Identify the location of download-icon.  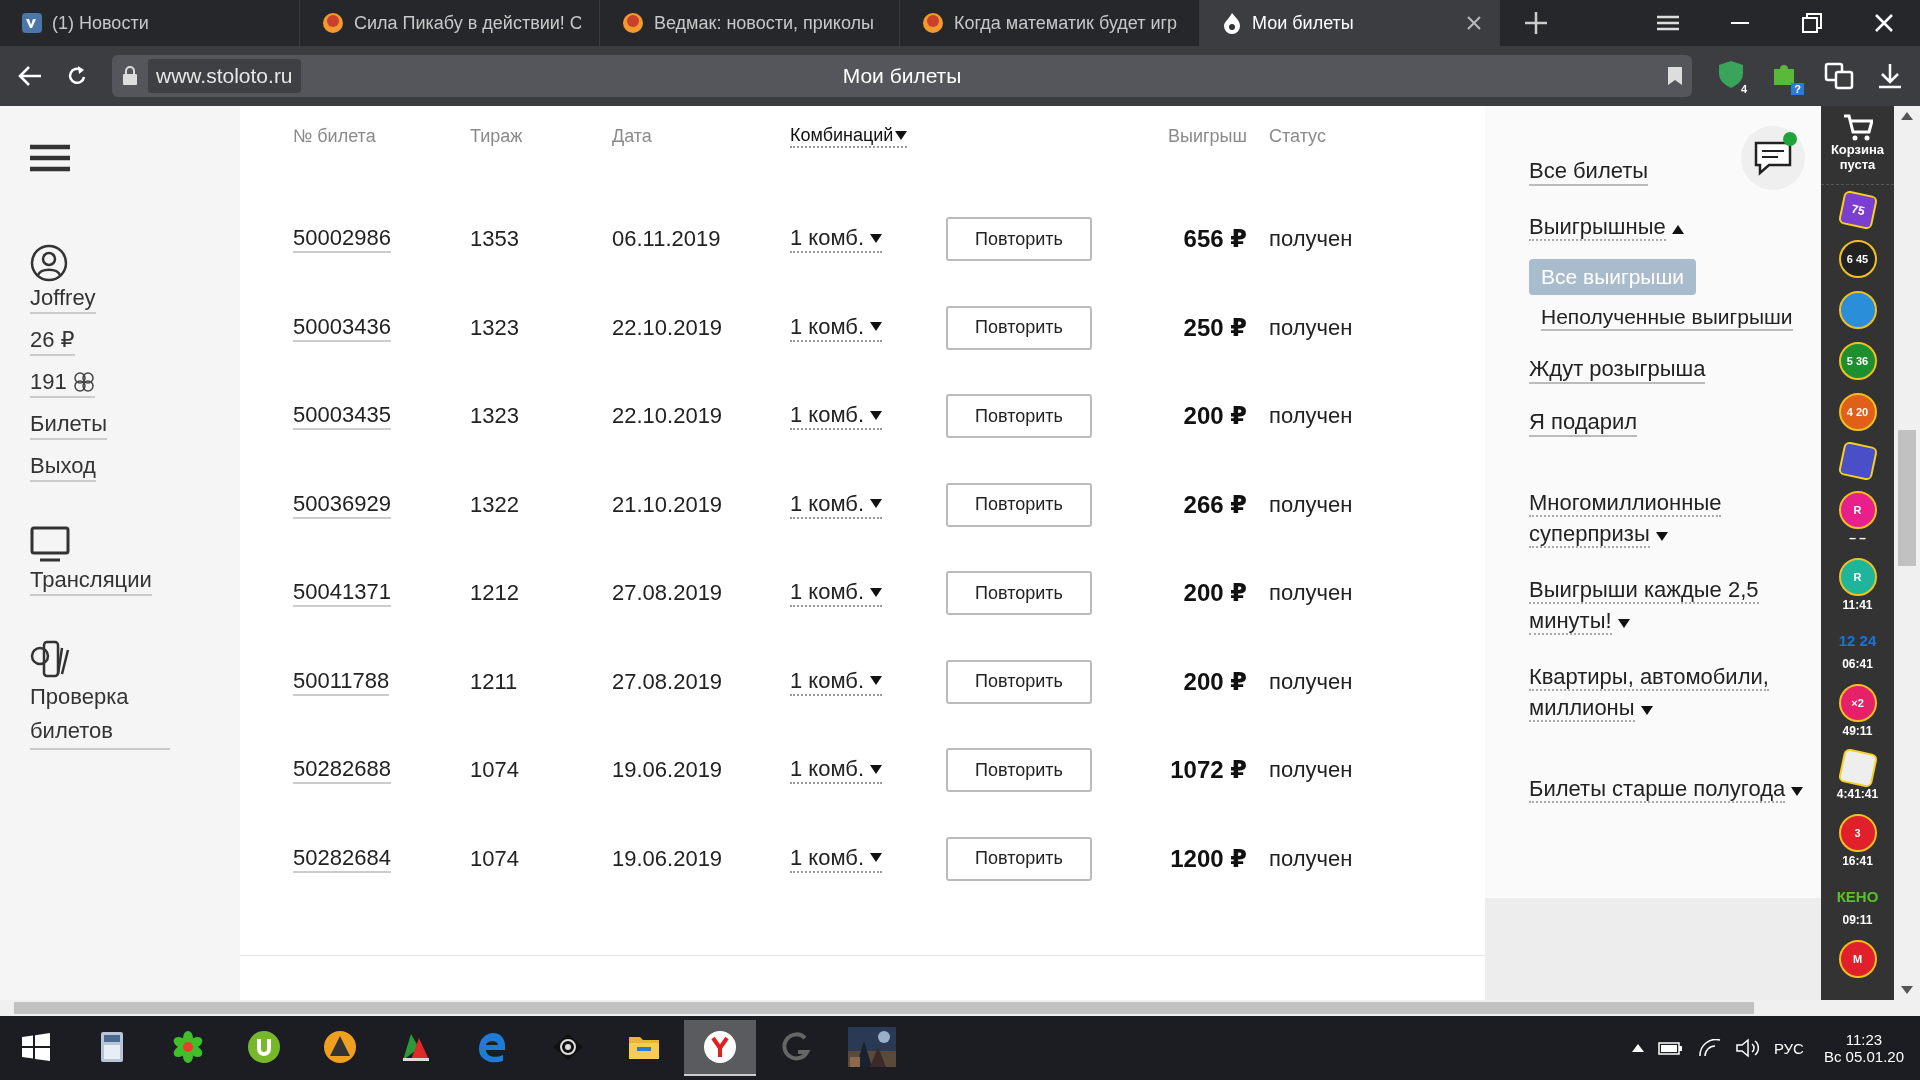
(1890, 76).